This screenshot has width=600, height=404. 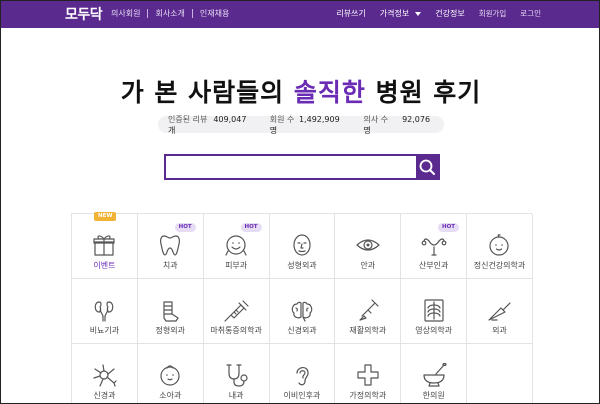 What do you see at coordinates (423, 92) in the screenshot?
I see `hero-title-post: 병원 후기` at bounding box center [423, 92].